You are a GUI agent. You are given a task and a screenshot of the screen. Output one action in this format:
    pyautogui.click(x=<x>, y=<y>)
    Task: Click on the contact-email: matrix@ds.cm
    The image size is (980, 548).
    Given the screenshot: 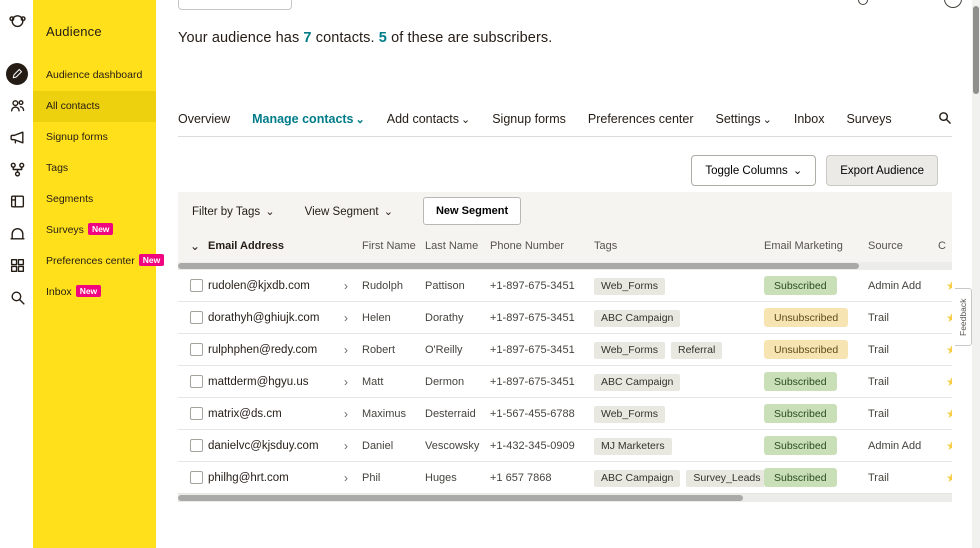 What is the action you would take?
    pyautogui.click(x=274, y=414)
    